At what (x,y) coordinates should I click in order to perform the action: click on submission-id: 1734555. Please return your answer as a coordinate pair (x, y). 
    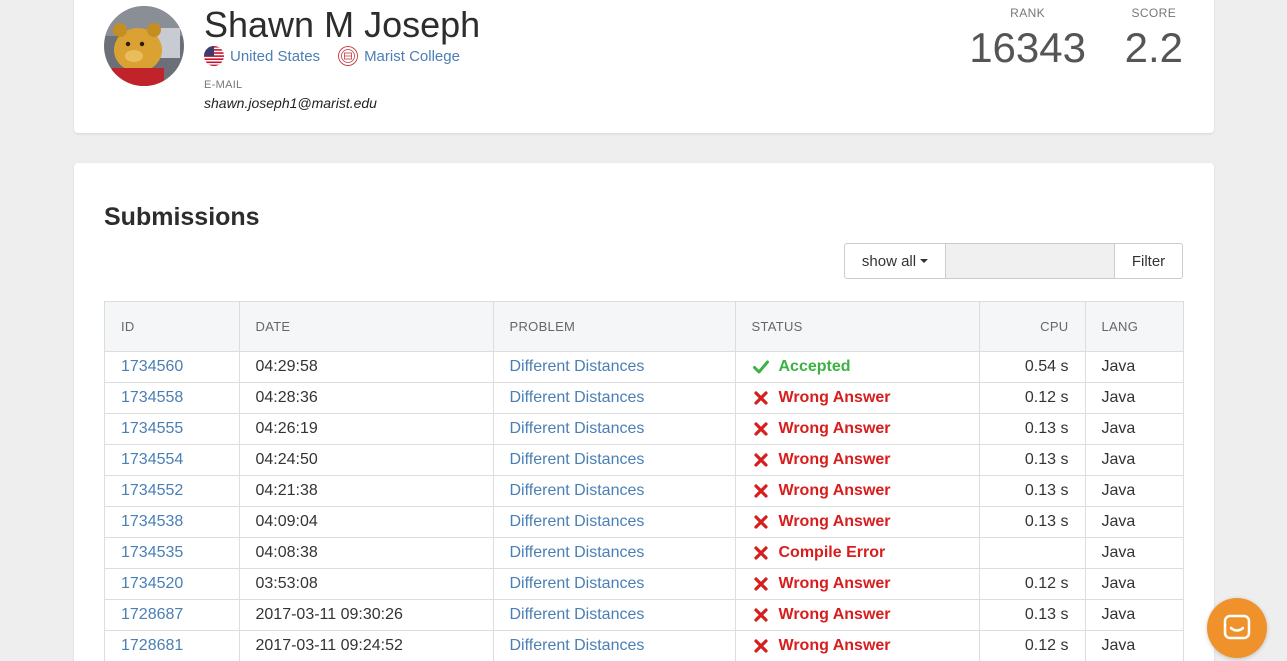
    Looking at the image, I should click on (152, 428).